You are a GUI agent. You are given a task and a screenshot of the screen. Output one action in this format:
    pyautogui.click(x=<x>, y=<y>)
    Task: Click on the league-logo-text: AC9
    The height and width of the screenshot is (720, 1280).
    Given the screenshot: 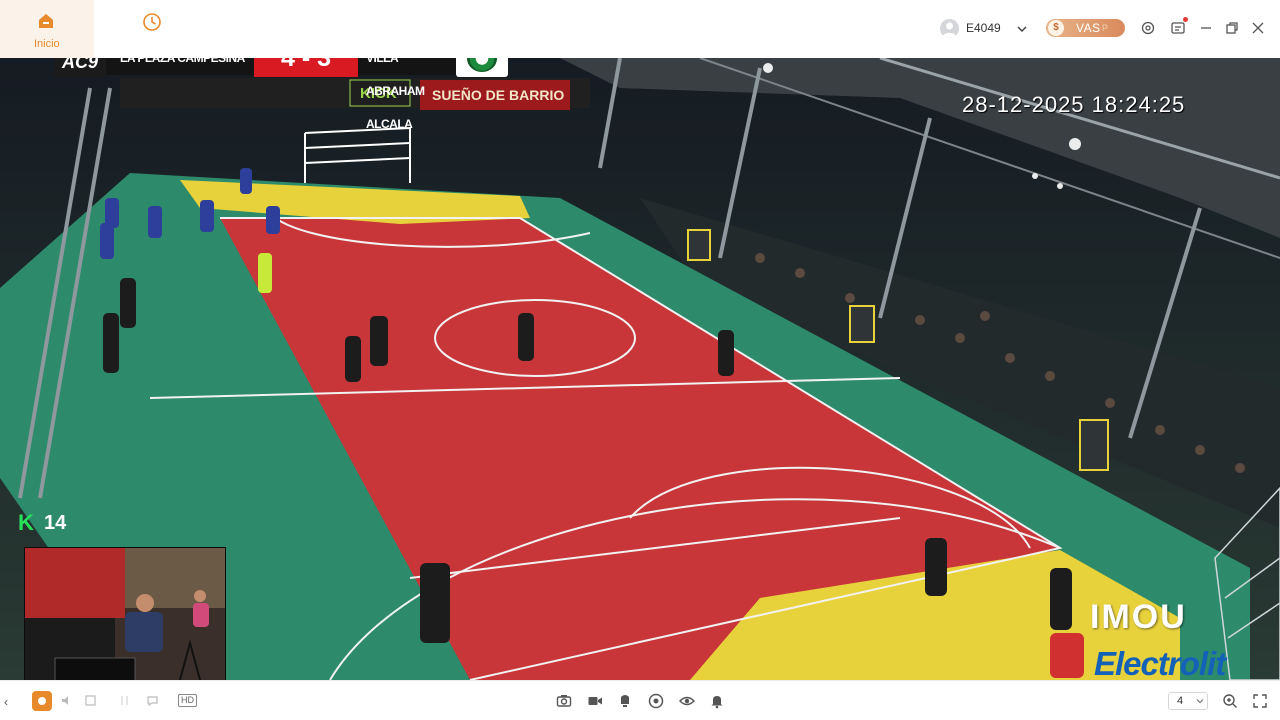 What is the action you would take?
    pyautogui.click(x=79, y=65)
    